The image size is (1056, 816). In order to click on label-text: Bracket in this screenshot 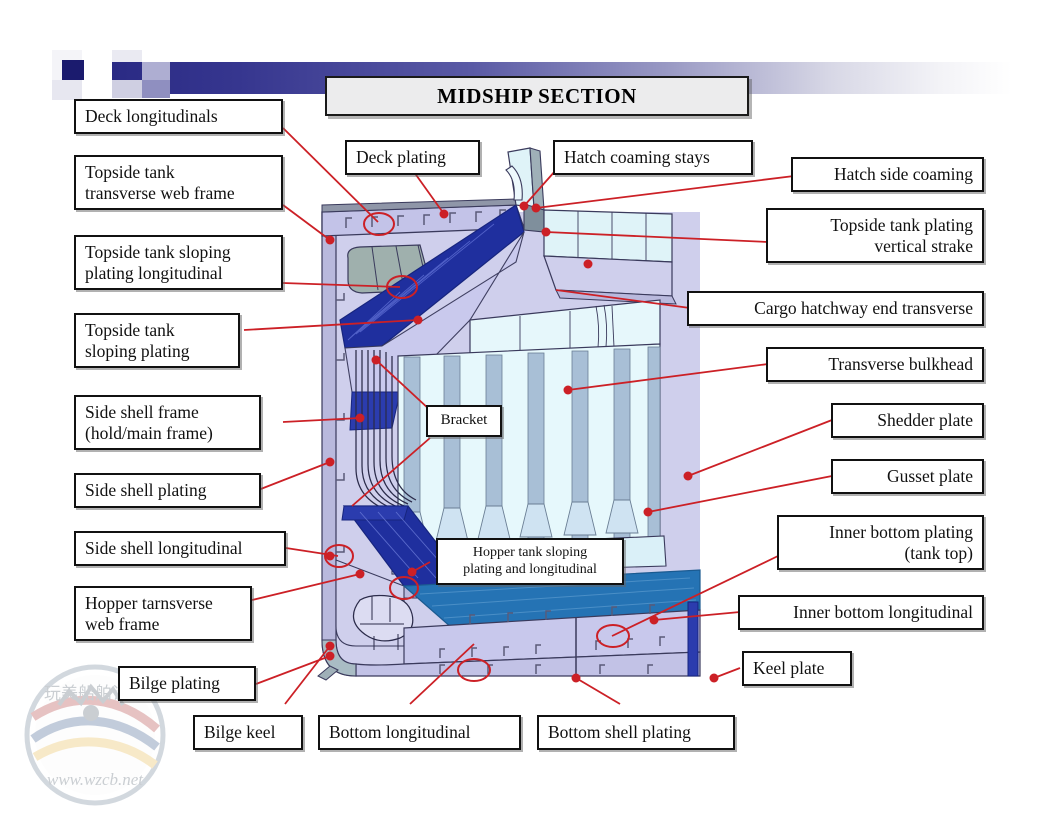, I will do `click(464, 420)`.